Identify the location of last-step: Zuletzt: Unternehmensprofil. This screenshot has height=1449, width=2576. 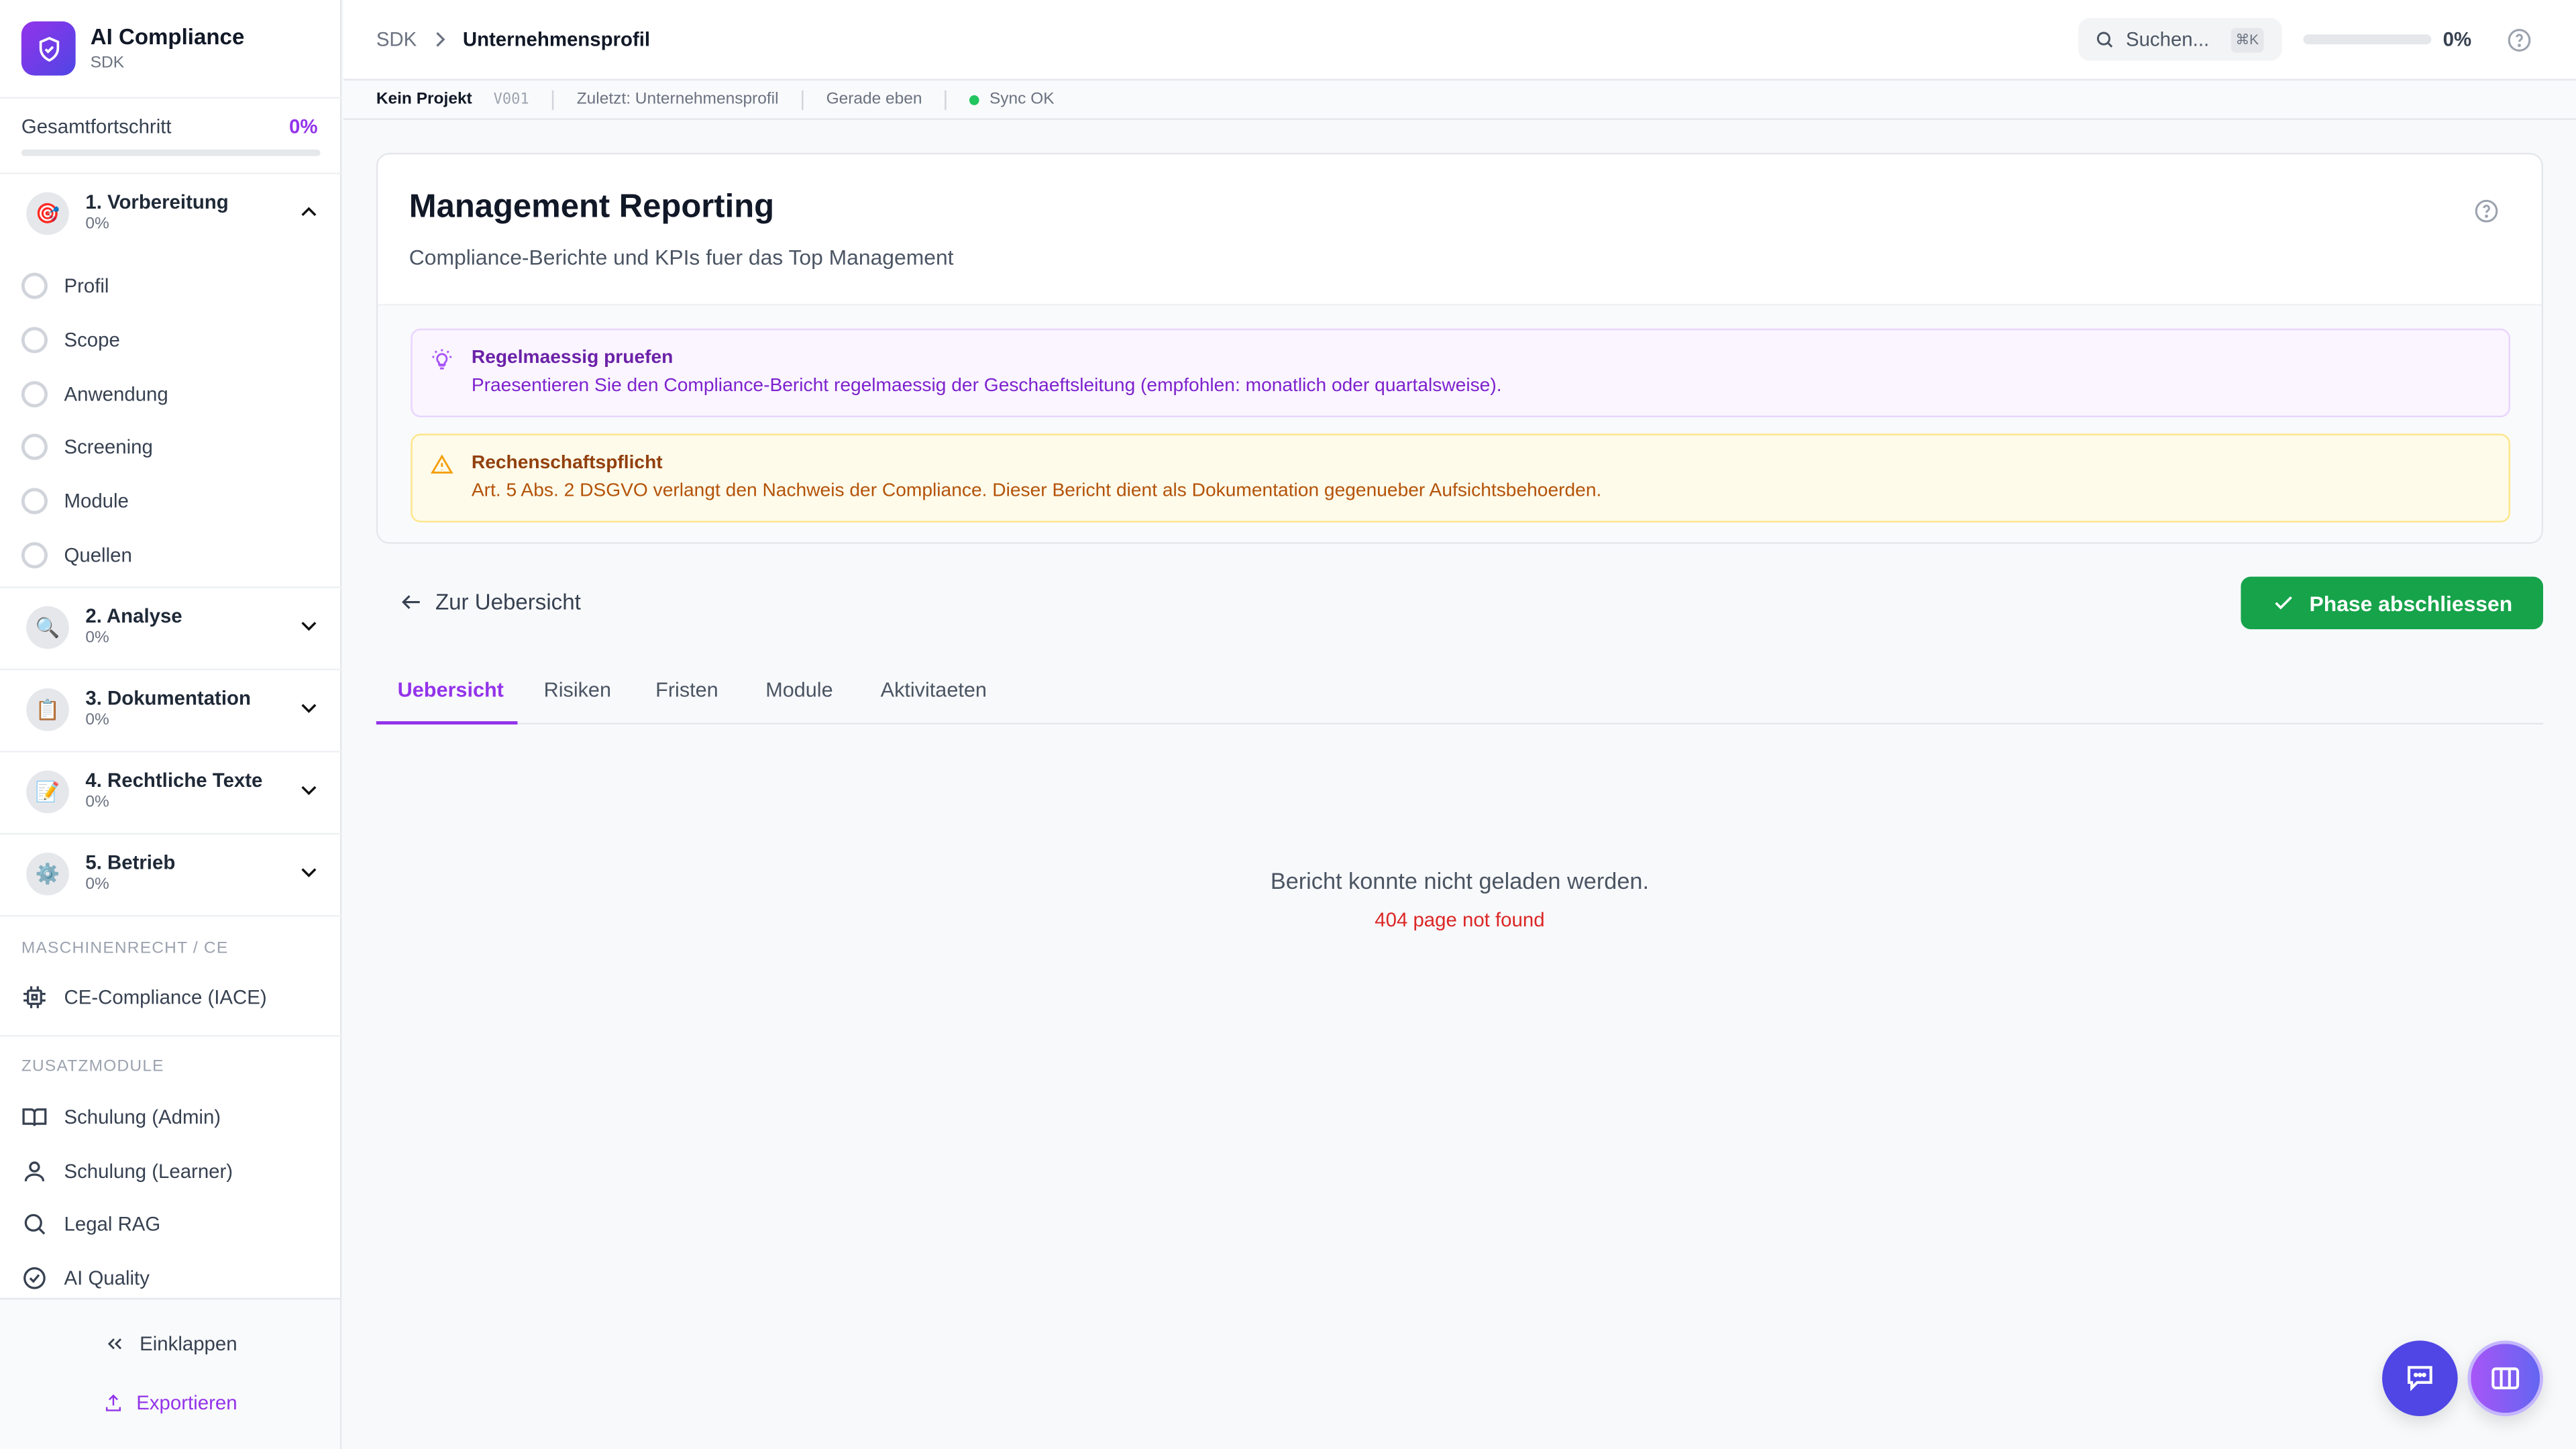
(677, 99).